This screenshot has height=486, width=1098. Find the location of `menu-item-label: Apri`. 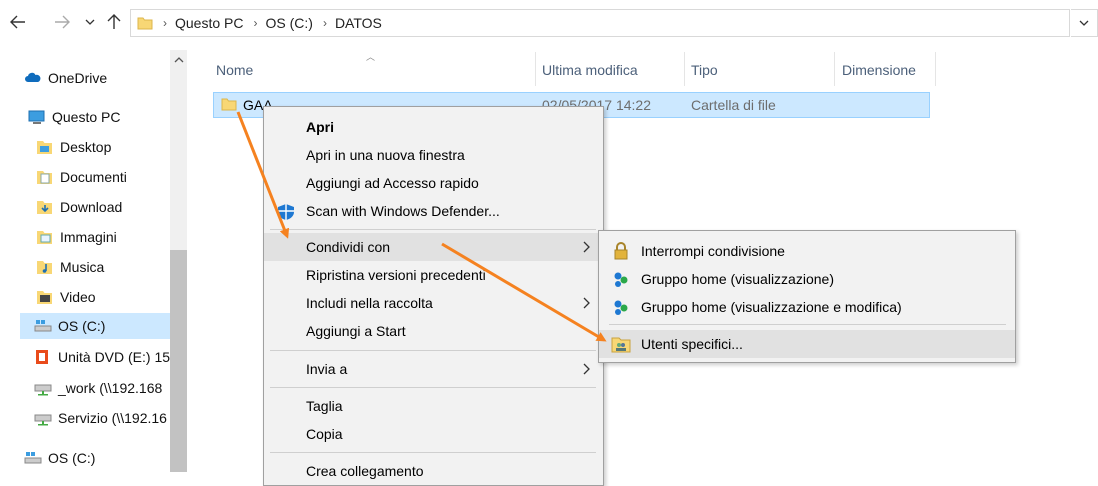

menu-item-label: Apri is located at coordinates (320, 127).